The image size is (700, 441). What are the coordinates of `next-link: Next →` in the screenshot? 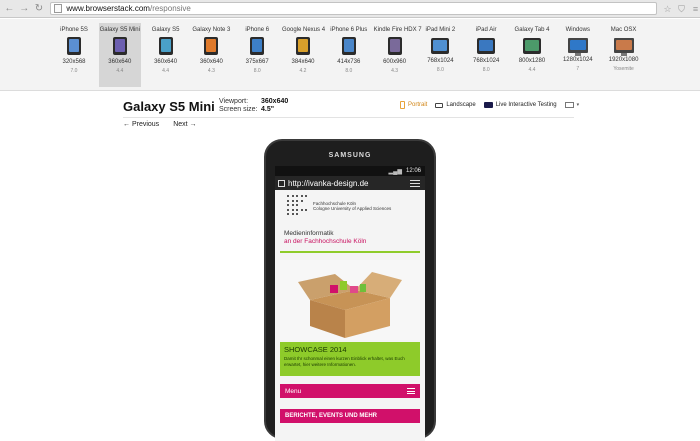 It's located at (184, 124).